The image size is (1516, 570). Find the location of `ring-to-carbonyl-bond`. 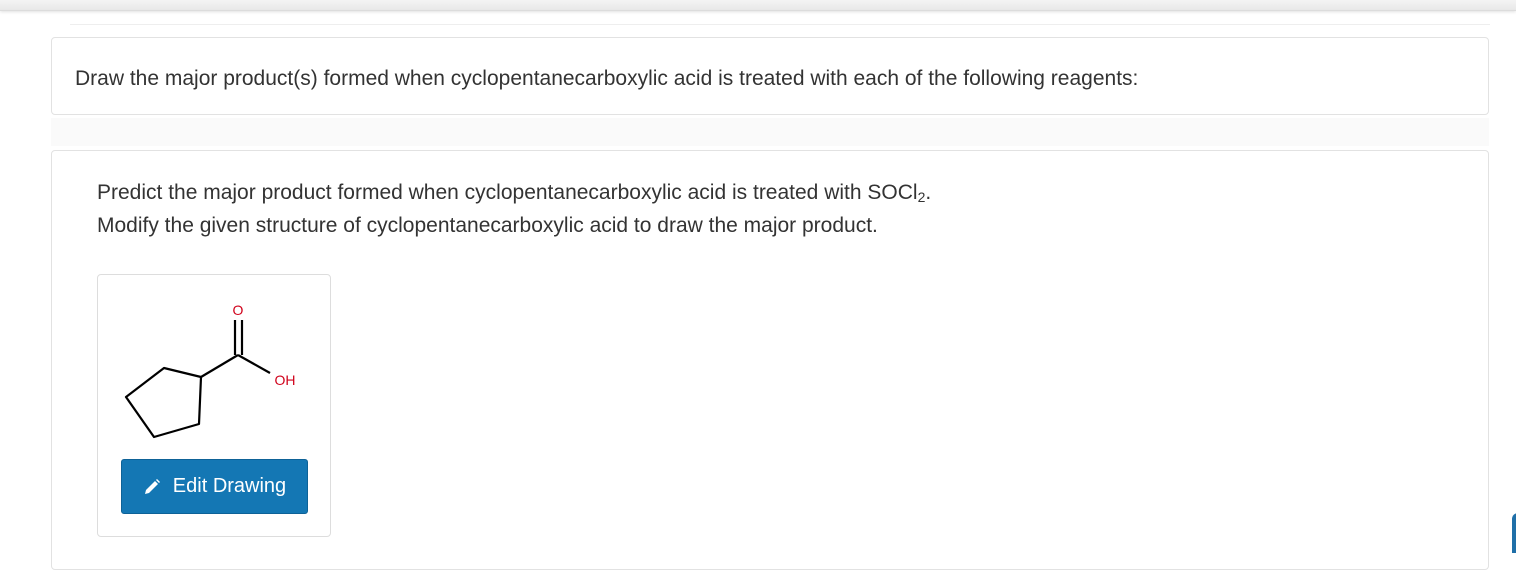

ring-to-carbonyl-bond is located at coordinates (219, 366).